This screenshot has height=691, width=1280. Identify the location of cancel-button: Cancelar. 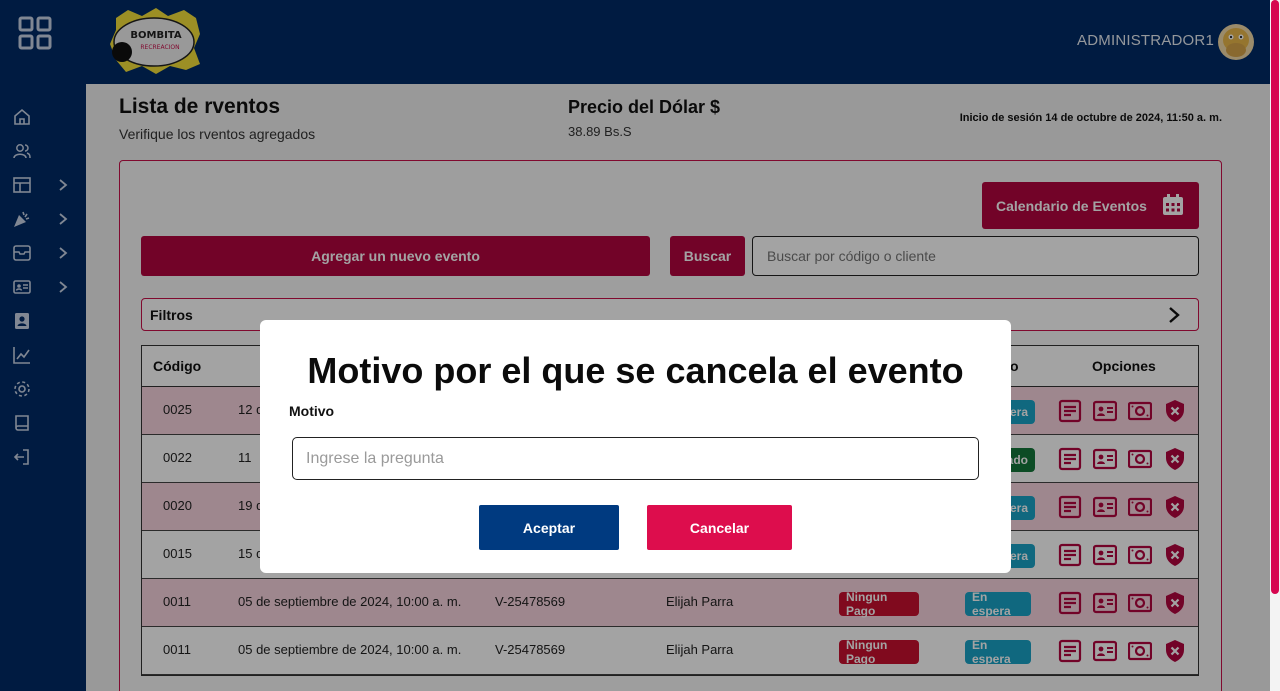
(719, 527).